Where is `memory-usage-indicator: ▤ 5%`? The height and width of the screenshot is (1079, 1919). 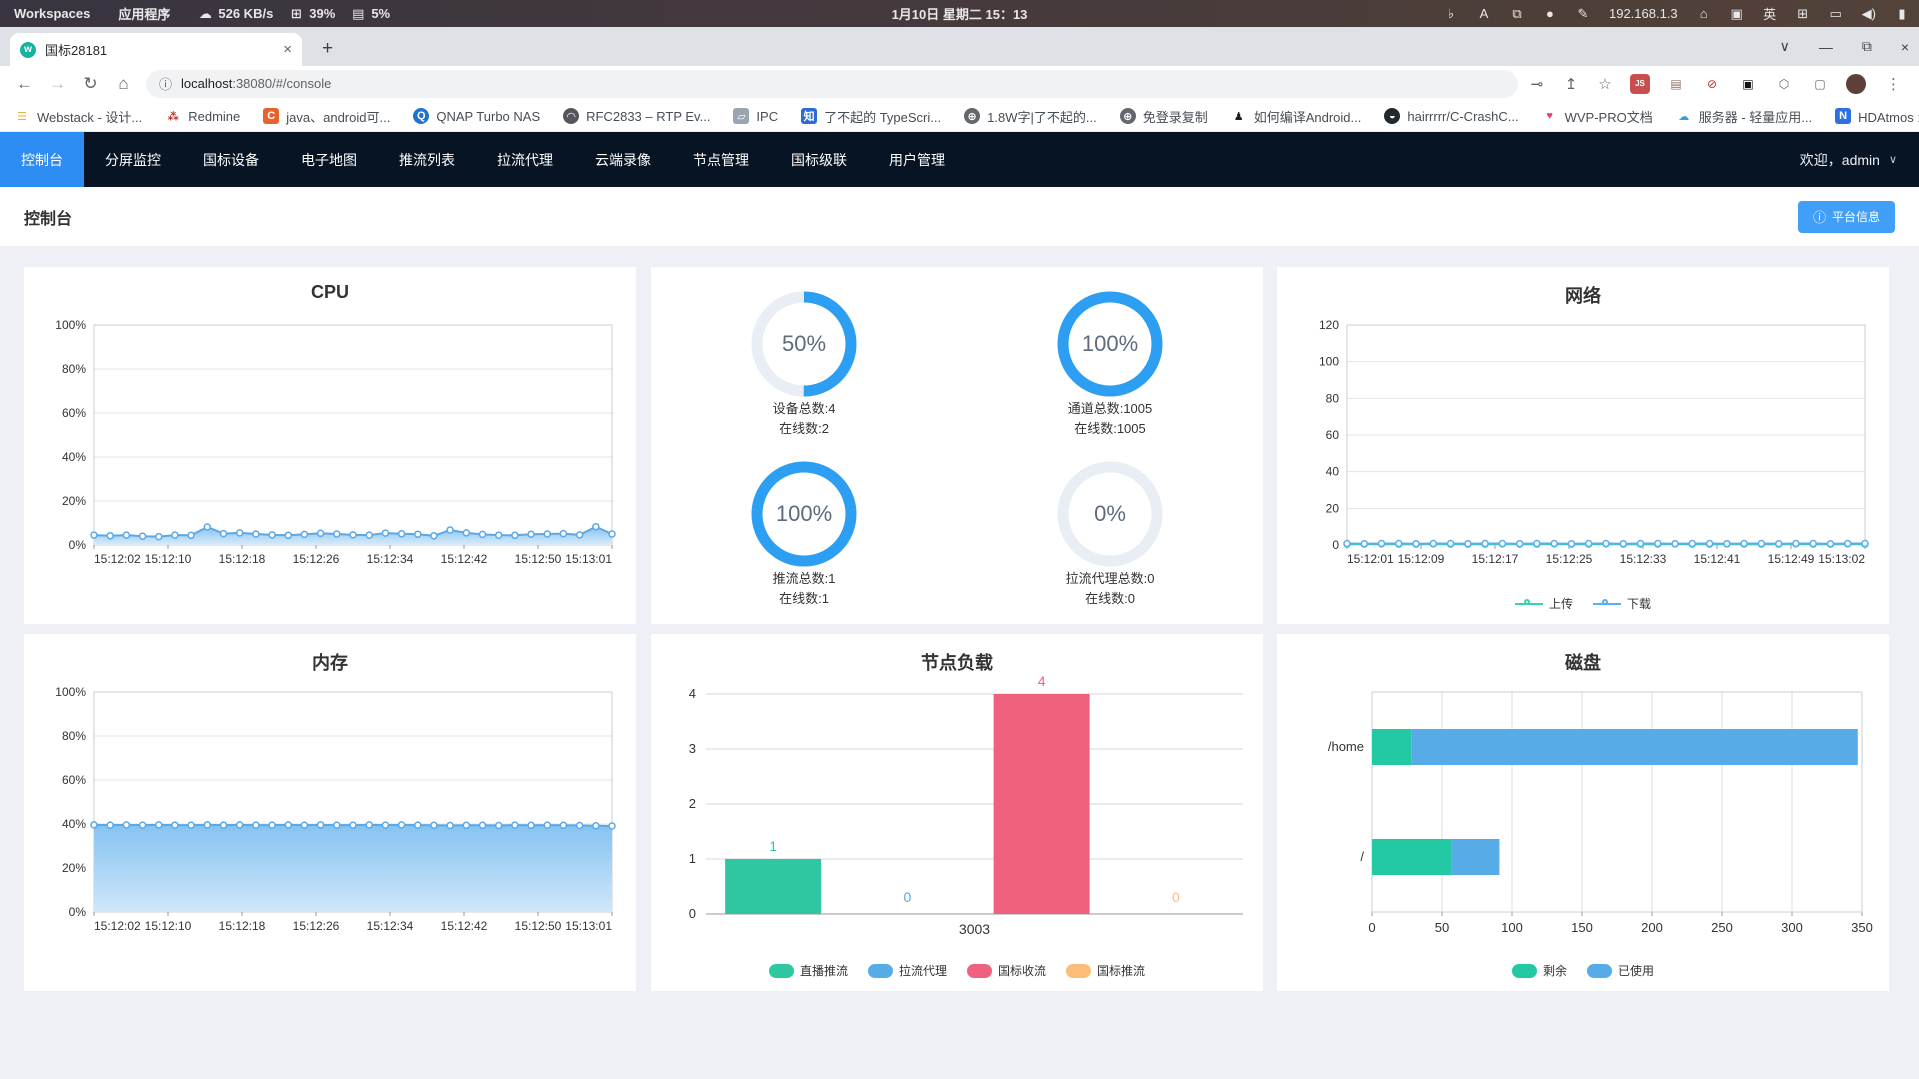 memory-usage-indicator: ▤ 5% is located at coordinates (370, 14).